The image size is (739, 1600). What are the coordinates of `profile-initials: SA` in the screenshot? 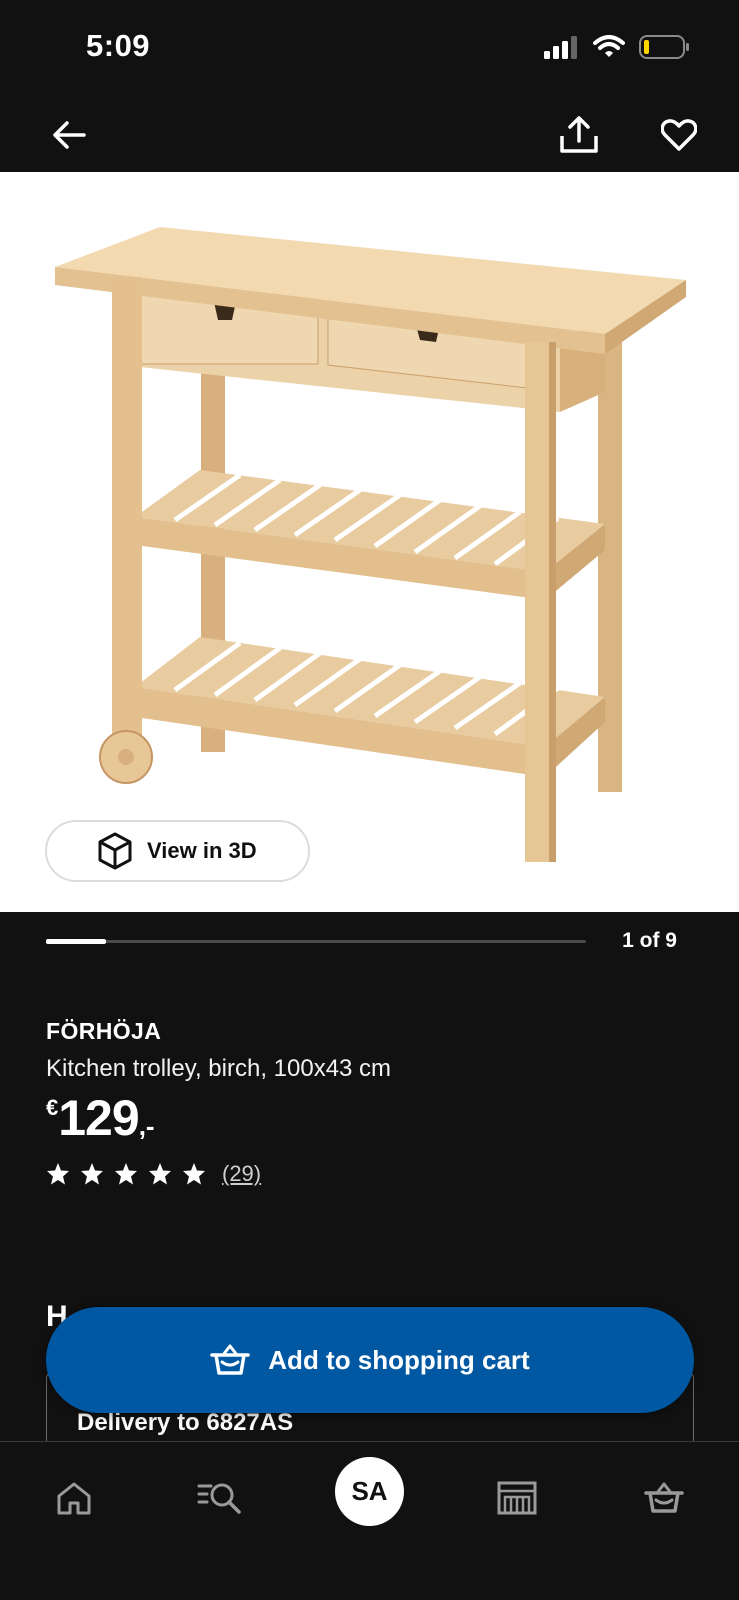 It's located at (369, 1491).